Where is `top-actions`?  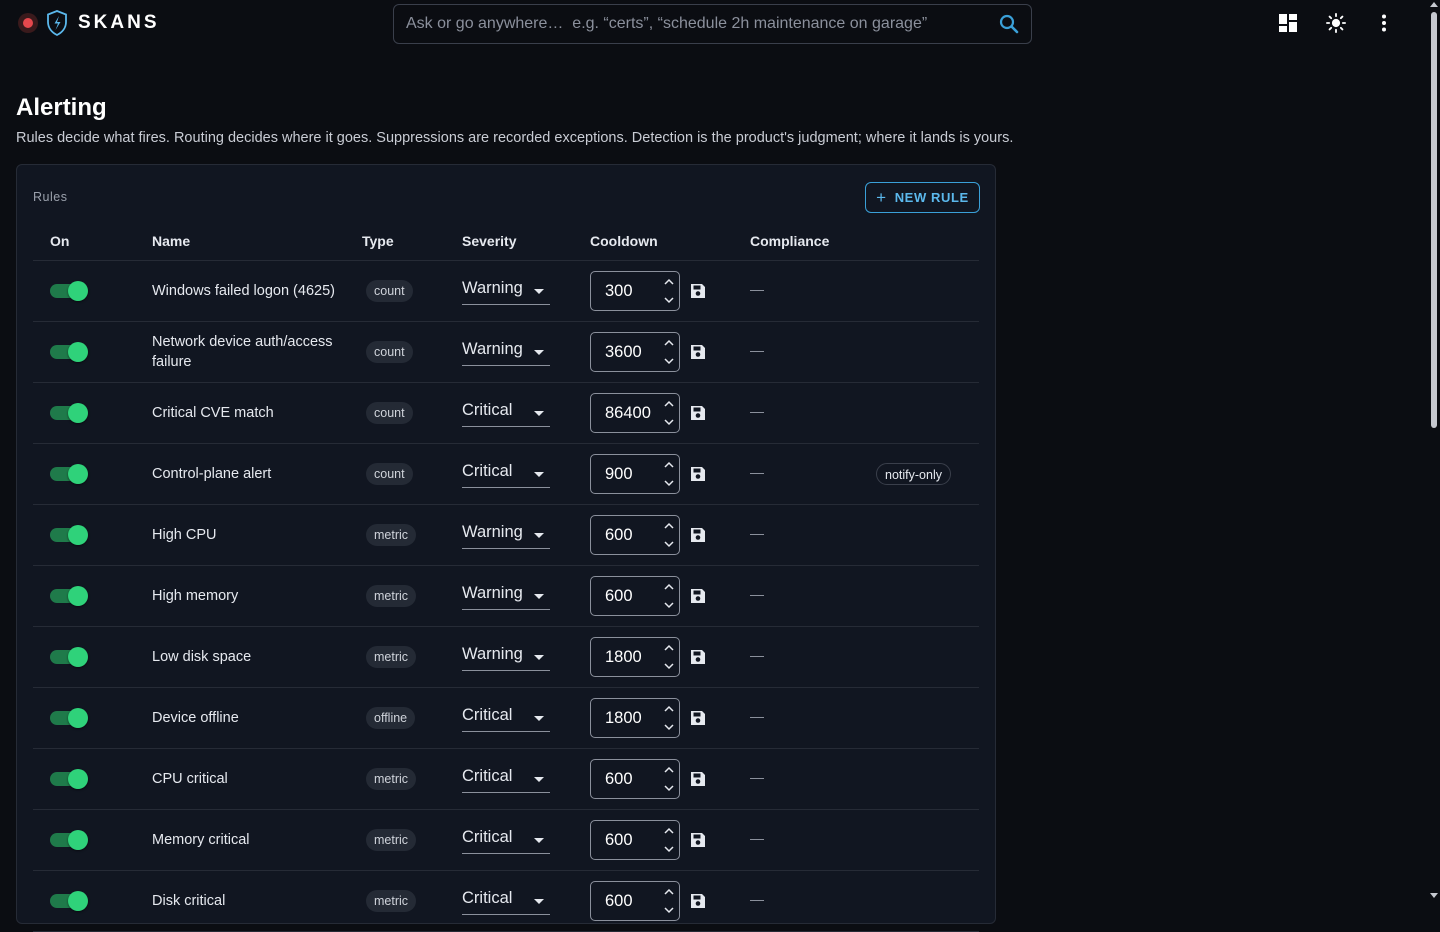
top-actions is located at coordinates (1336, 23).